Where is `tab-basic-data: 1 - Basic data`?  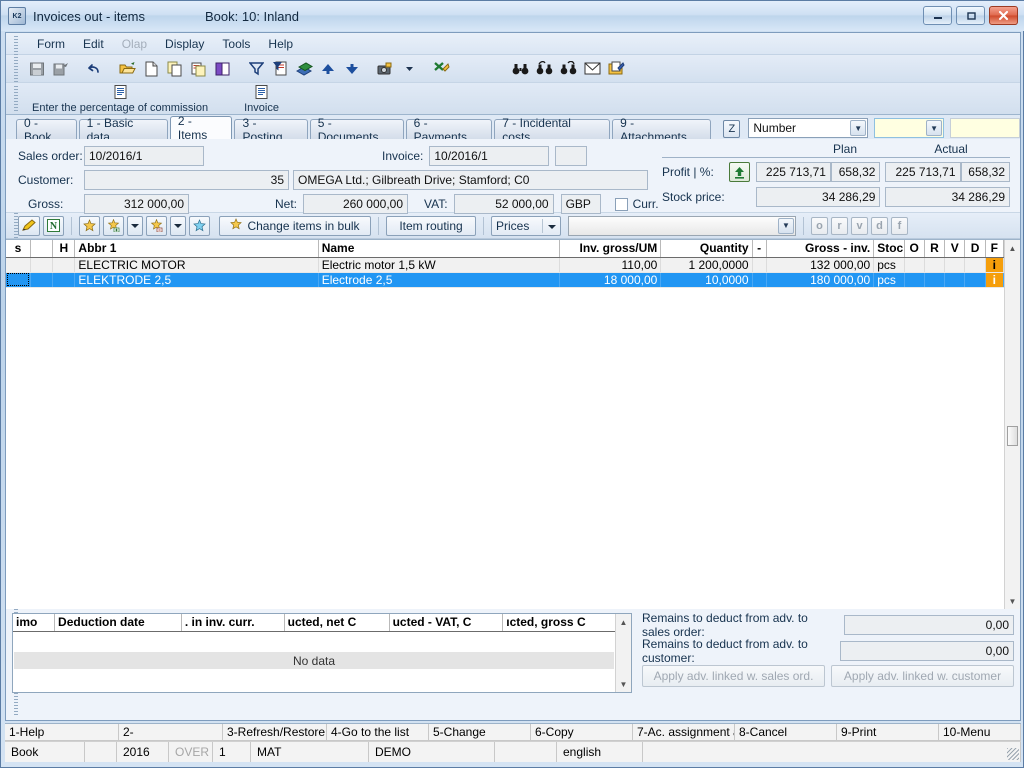 tab-basic-data: 1 - Basic data is located at coordinates (123, 130).